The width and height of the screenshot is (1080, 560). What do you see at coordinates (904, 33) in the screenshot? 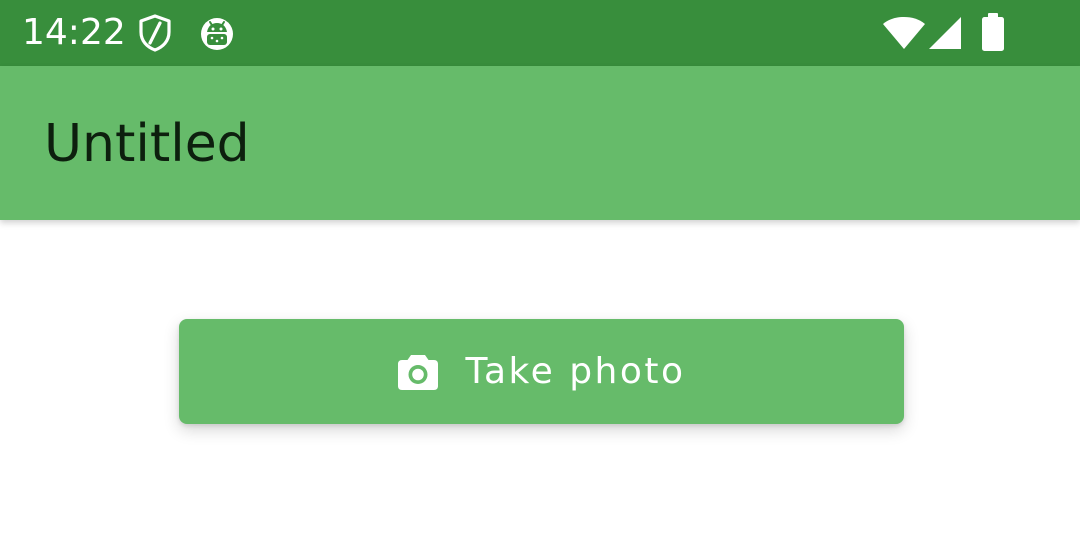
I see `wifi-icon` at bounding box center [904, 33].